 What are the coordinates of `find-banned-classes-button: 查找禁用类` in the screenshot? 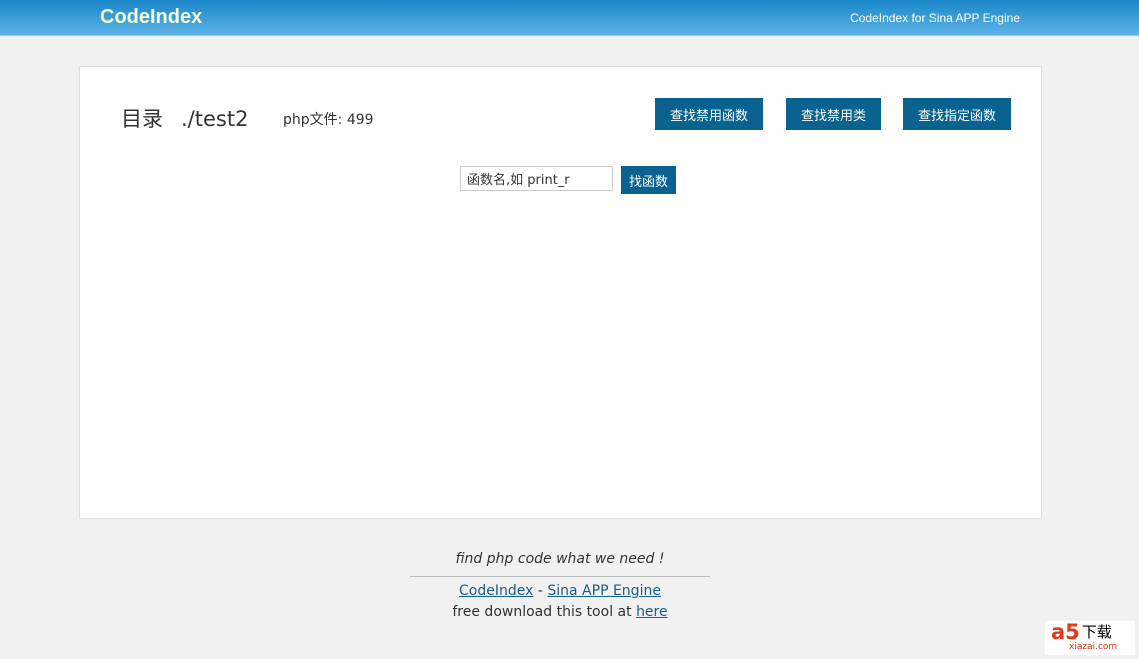 It's located at (834, 114).